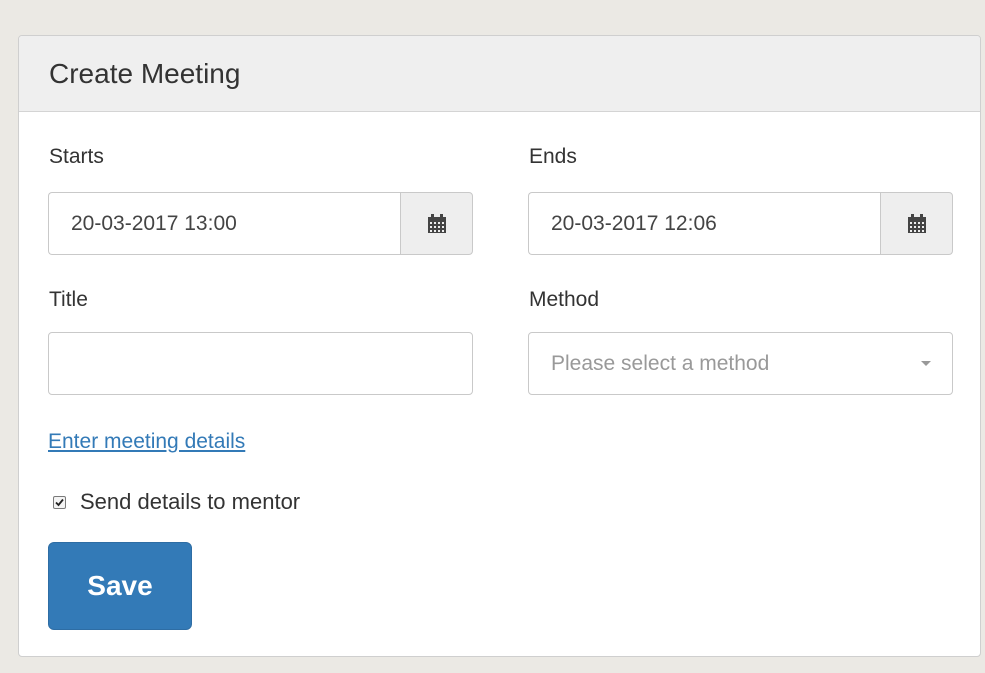 This screenshot has height=673, width=985. Describe the element at coordinates (553, 156) in the screenshot. I see `ends-label: Ends` at that location.